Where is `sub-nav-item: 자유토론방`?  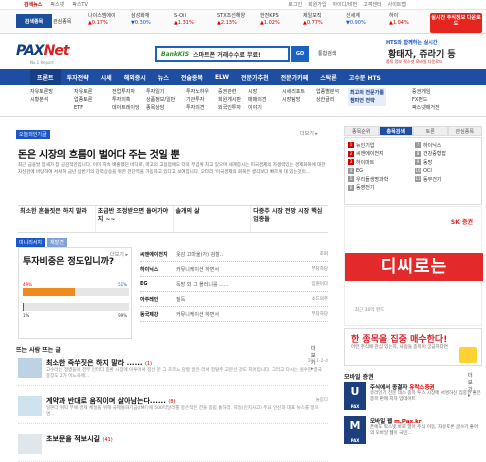 sub-nav-item: 자유토론방 is located at coordinates (41, 92).